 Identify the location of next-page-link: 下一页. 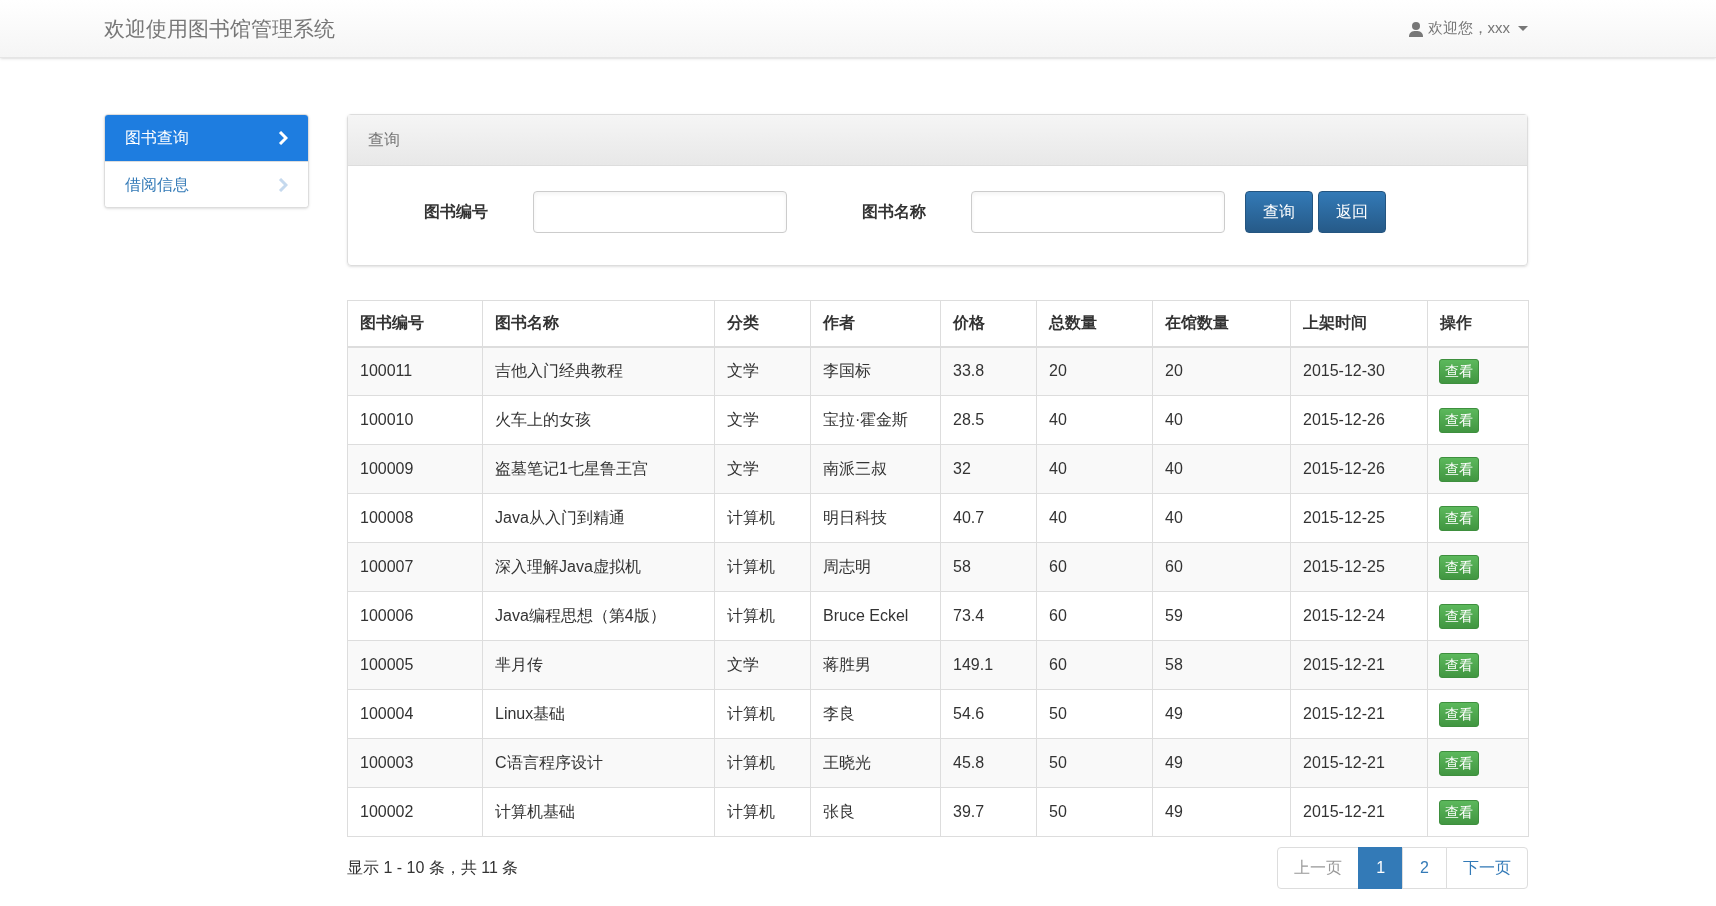
(1487, 868).